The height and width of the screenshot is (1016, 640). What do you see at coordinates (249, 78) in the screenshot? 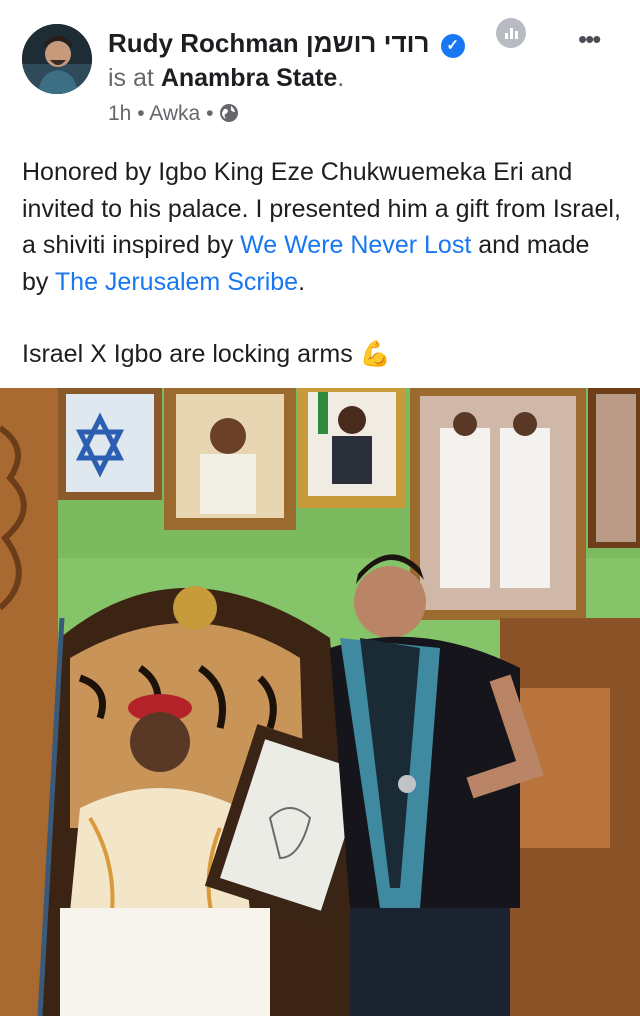
I see `checkin-place: Anambra State` at bounding box center [249, 78].